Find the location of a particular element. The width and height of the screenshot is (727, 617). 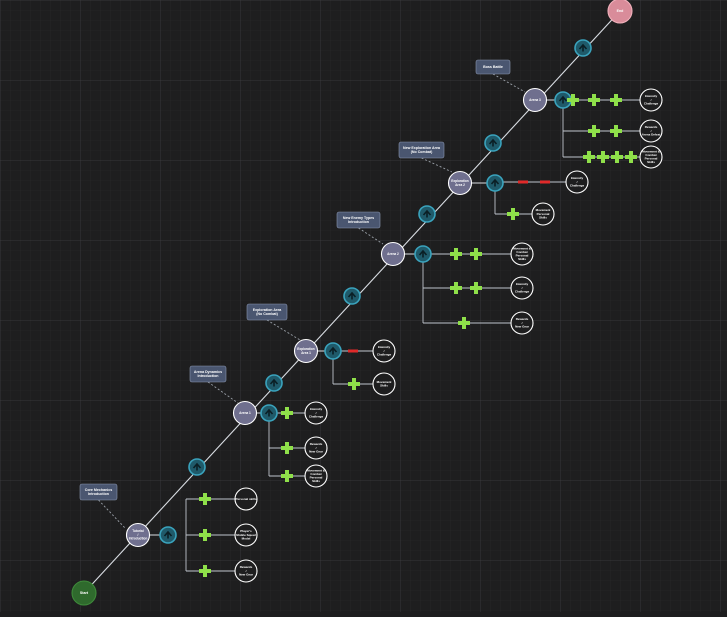

outcome-node-e1b: MovementSkills is located at coordinates (384, 384).